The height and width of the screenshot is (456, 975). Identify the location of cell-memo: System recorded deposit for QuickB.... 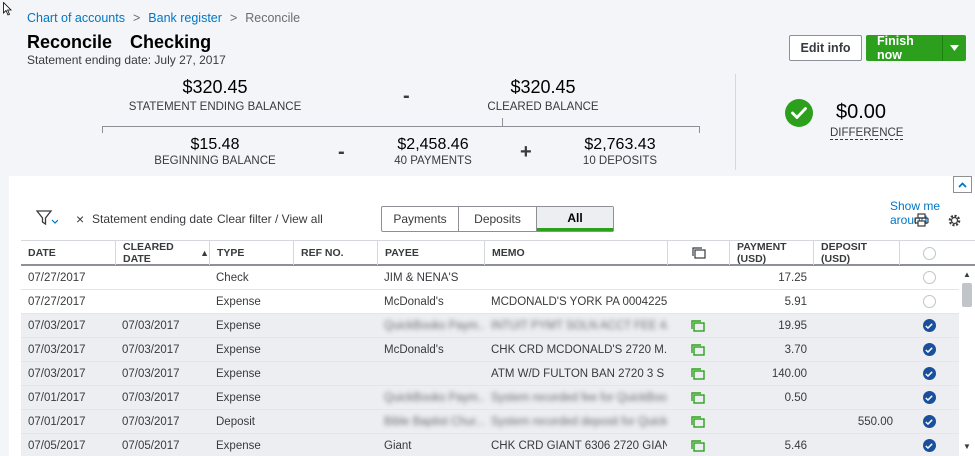
(579, 421).